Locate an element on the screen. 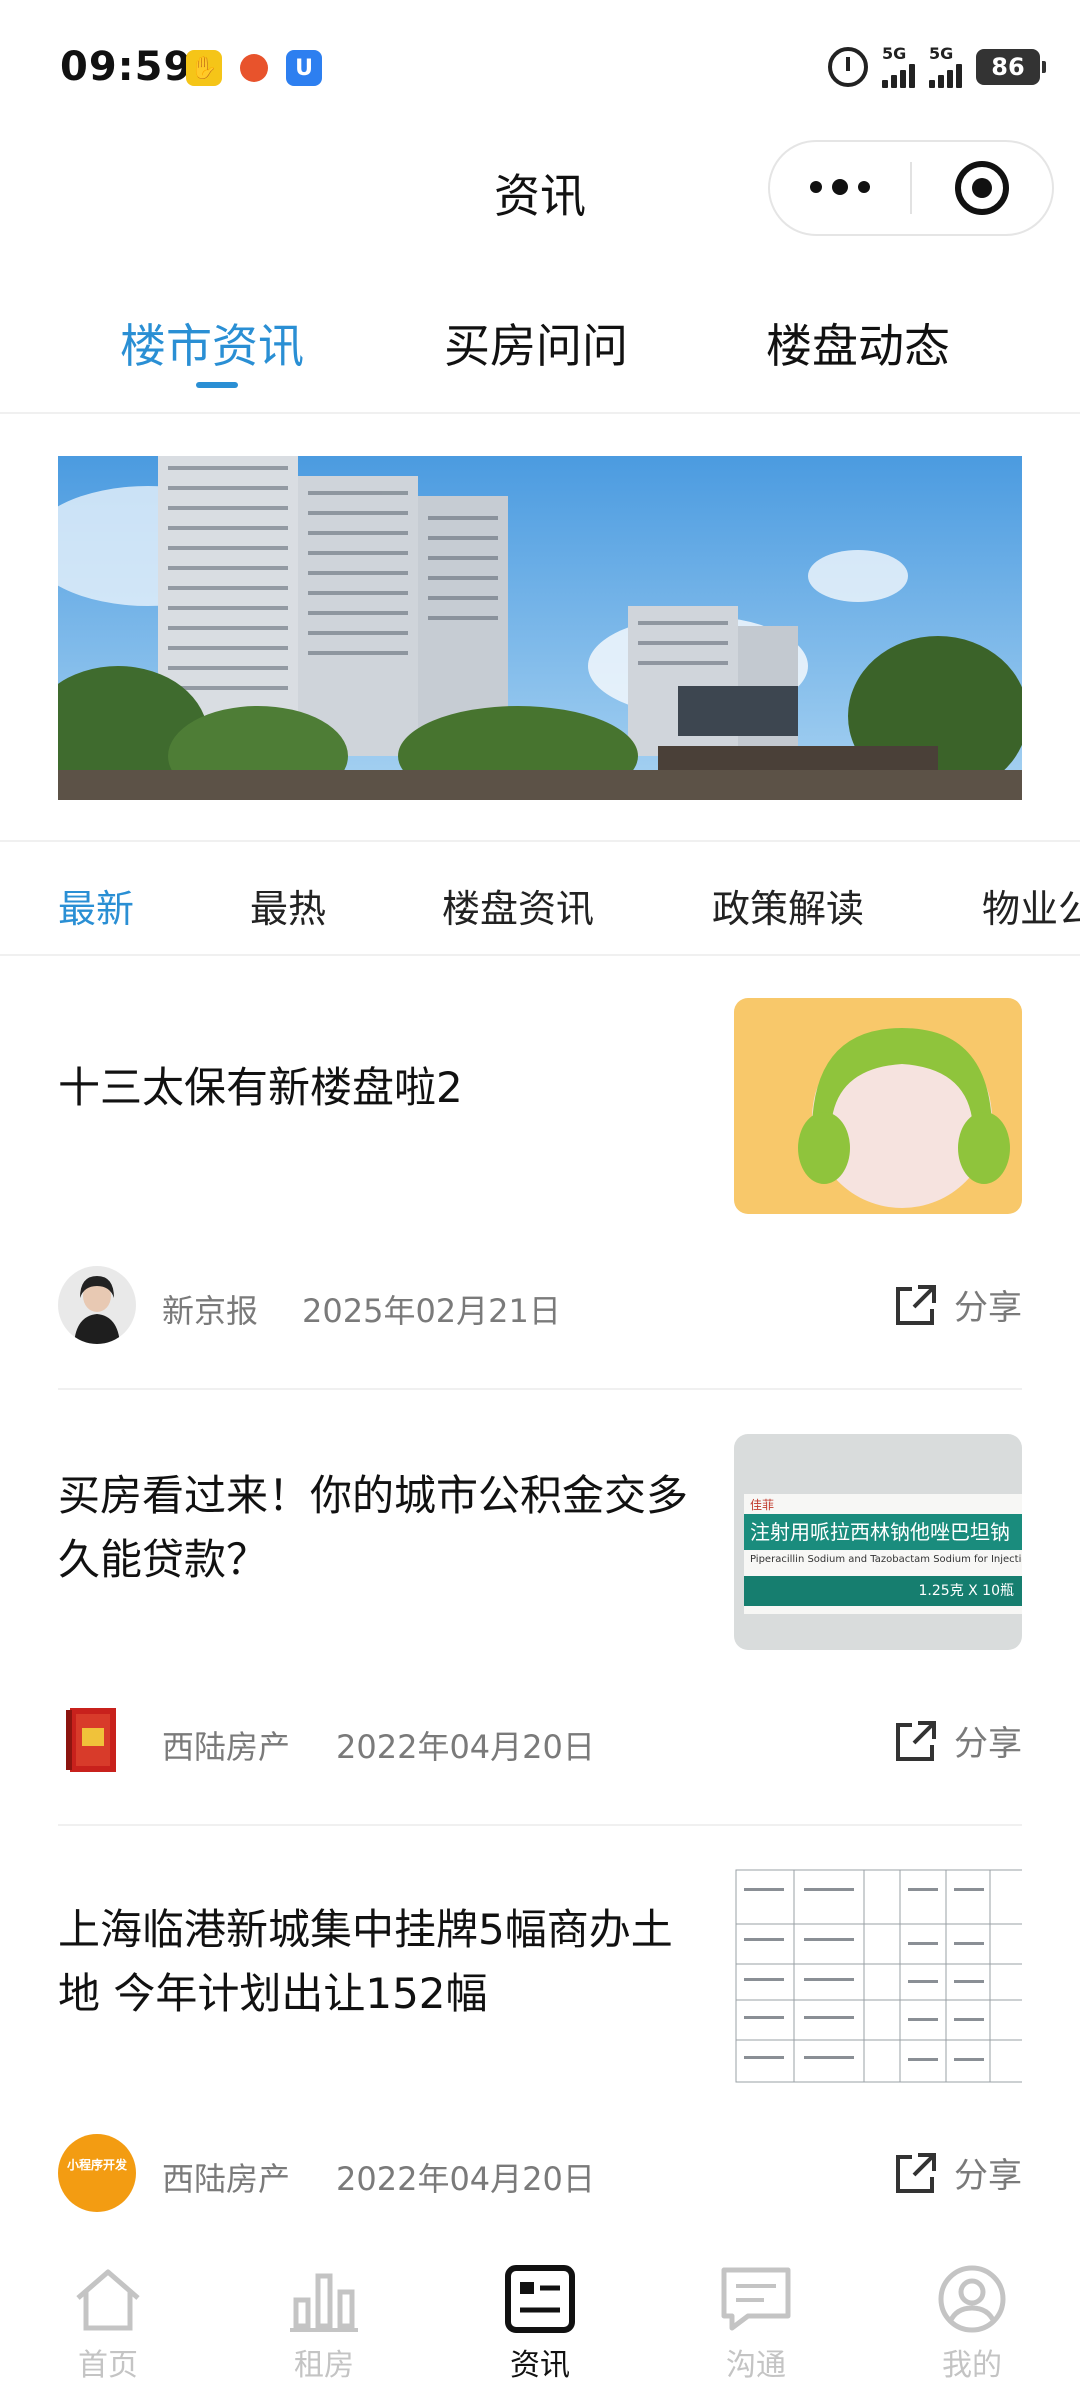 The height and width of the screenshot is (2400, 1080). article-title: 买房看过来！你的城市公积金交多久能贷款？ is located at coordinates (378, 1528).